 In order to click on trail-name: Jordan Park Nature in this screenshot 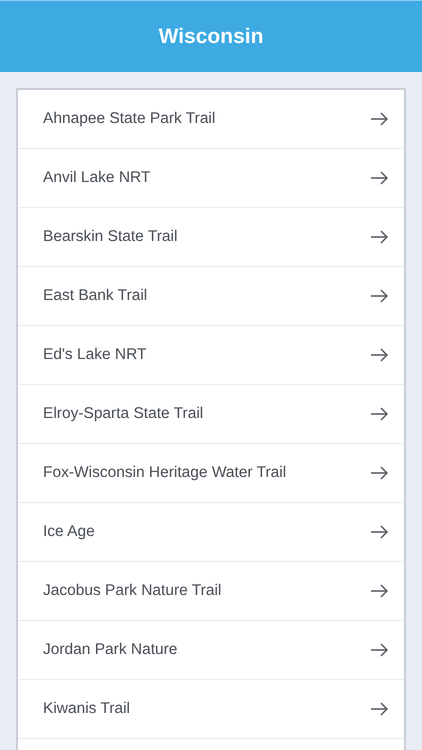, I will do `click(110, 650)`.